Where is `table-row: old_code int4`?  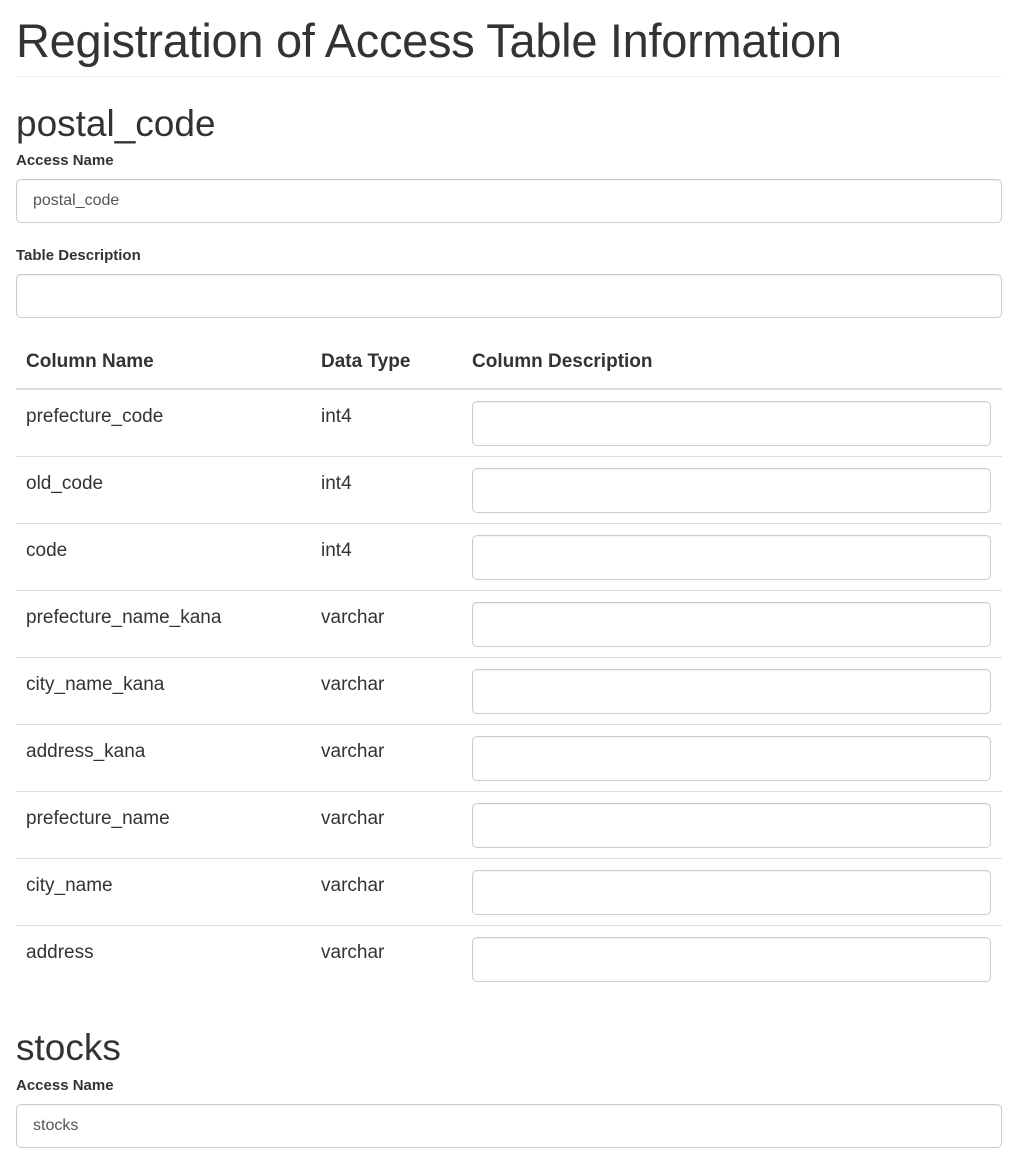 table-row: old_code int4 is located at coordinates (509, 489).